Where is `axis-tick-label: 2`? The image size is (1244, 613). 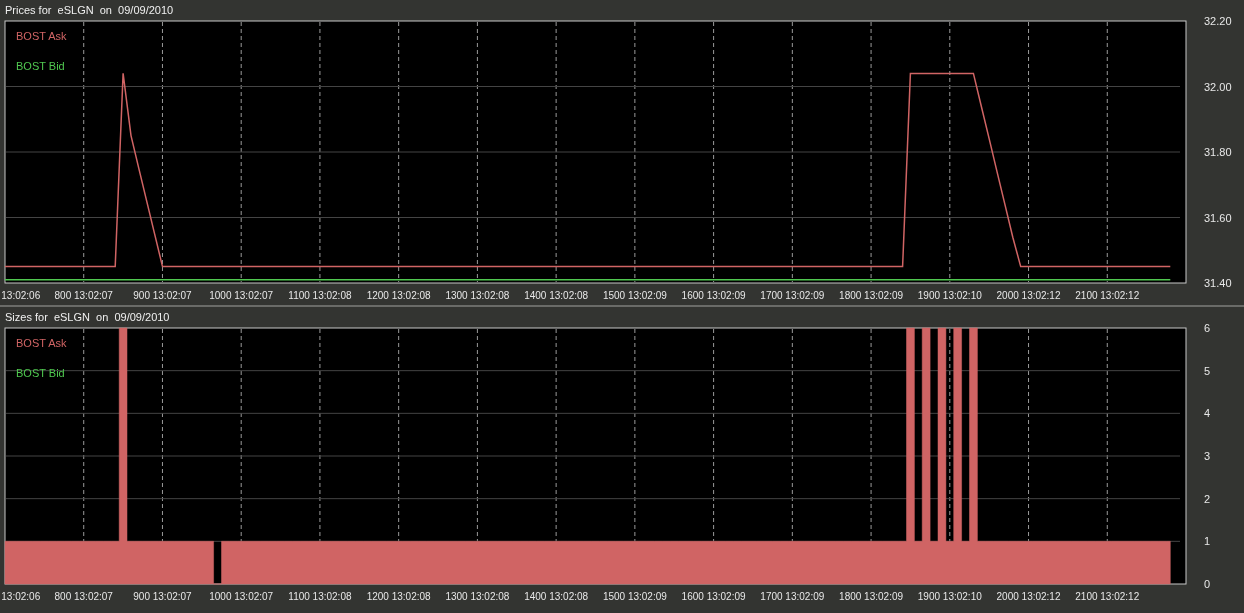
axis-tick-label: 2 is located at coordinates (1207, 498).